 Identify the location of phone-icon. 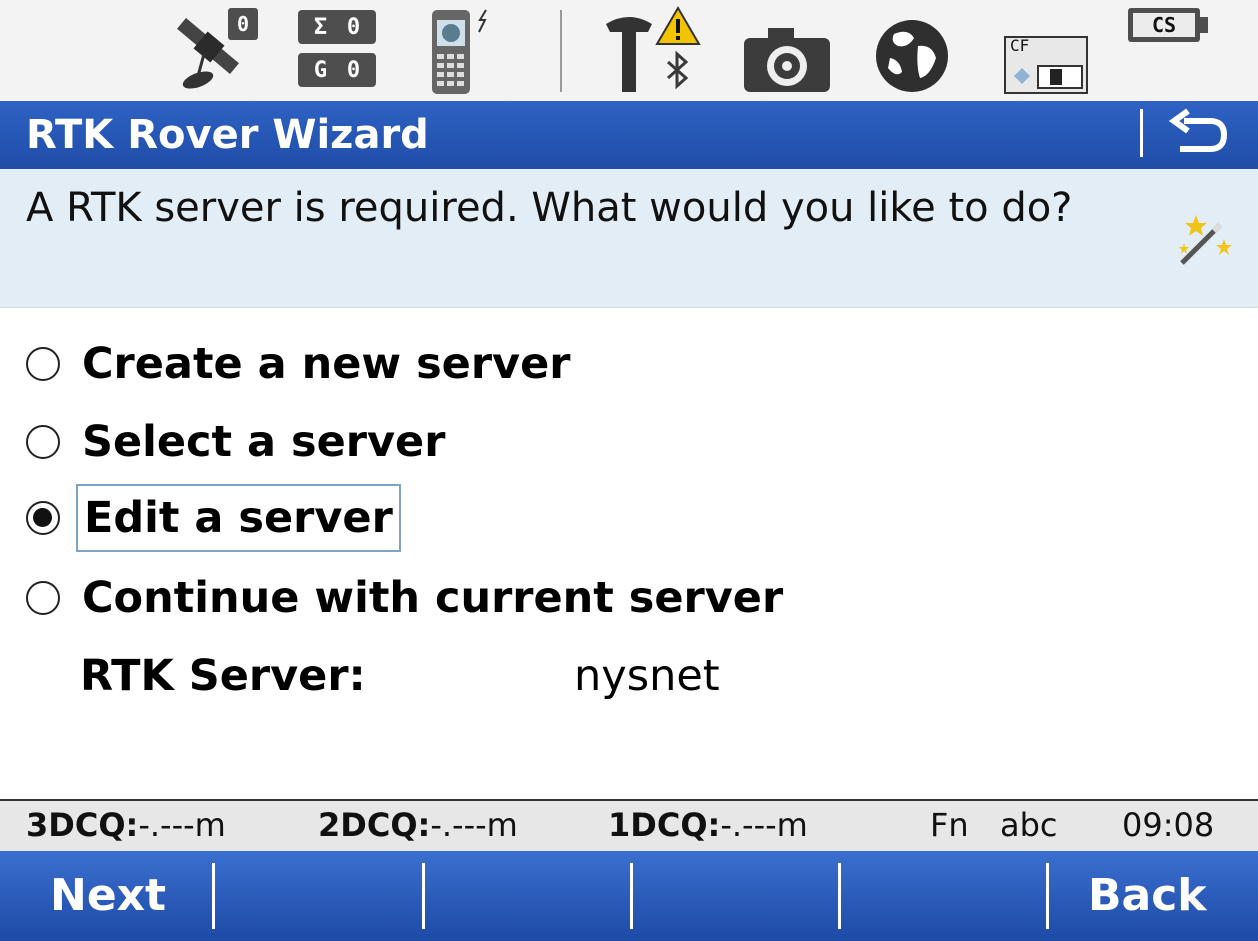
(463, 51).